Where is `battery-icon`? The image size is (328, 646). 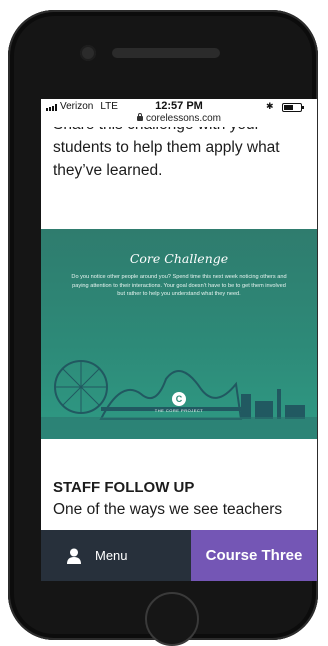
battery-icon is located at coordinates (293, 107).